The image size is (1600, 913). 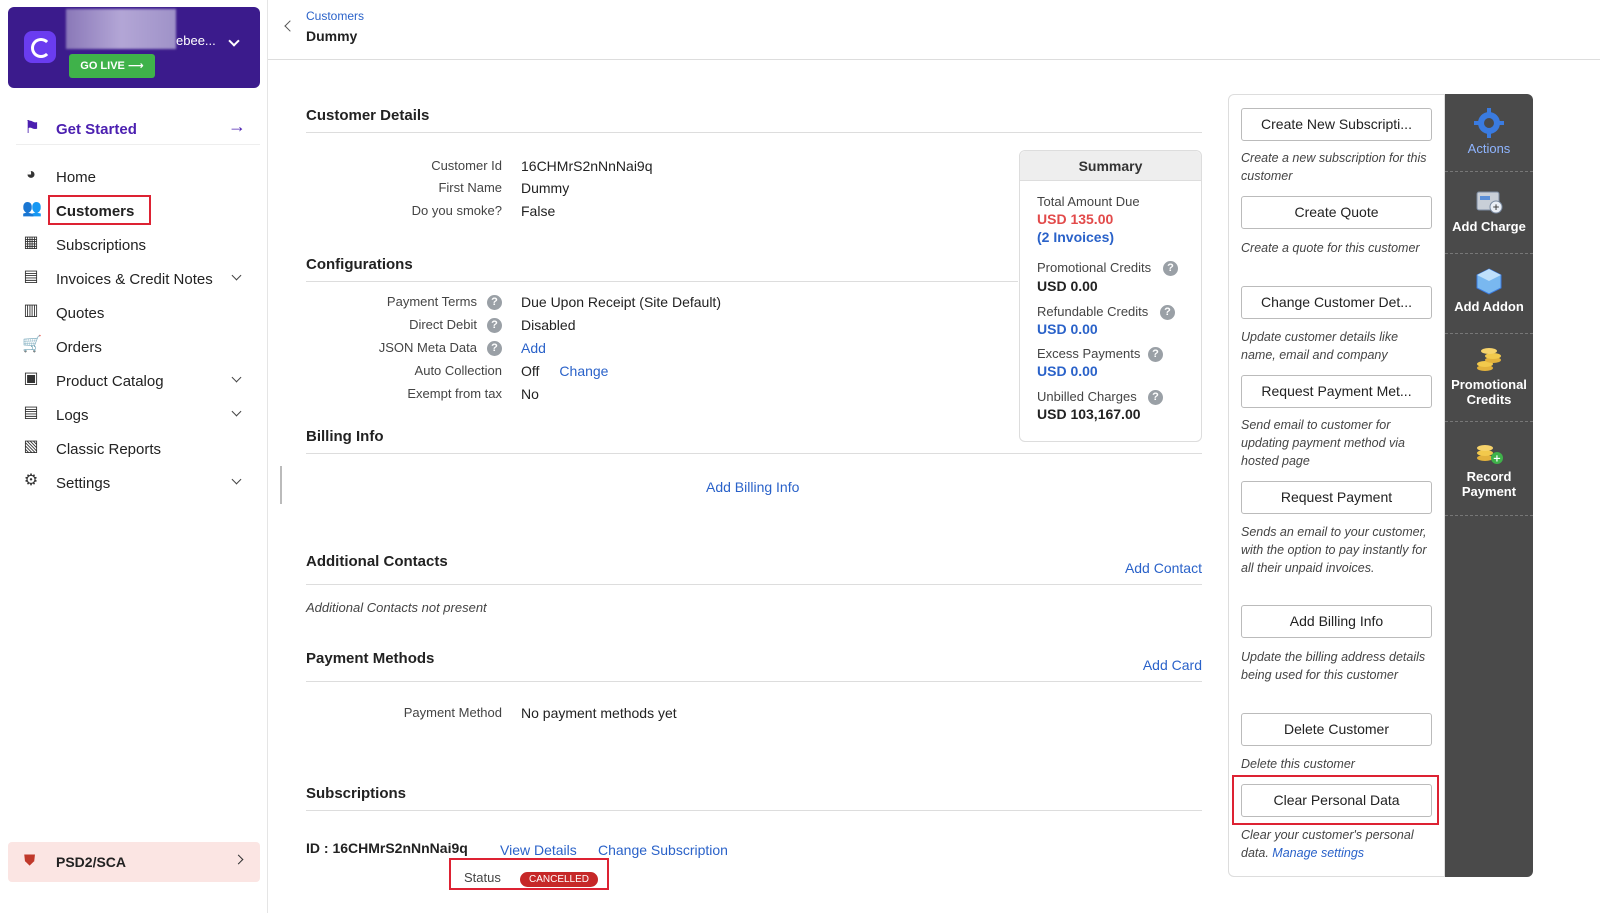 I want to click on manage-settings-link: Manage settings, so click(x=1318, y=853).